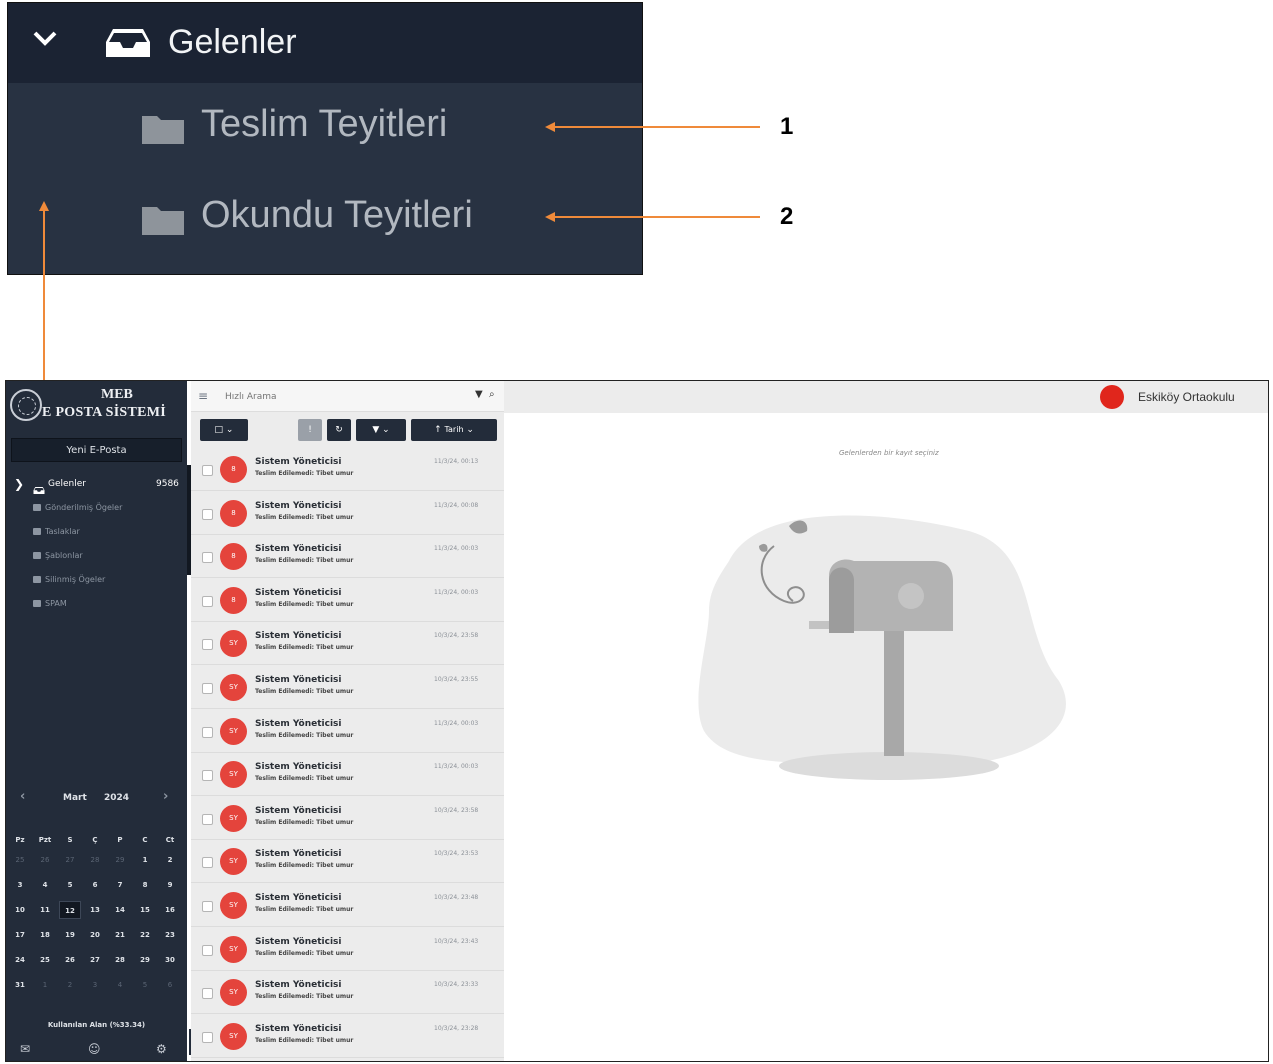 This screenshot has height=1064, width=1273. I want to click on calendar-weekday: S, so click(70, 840).